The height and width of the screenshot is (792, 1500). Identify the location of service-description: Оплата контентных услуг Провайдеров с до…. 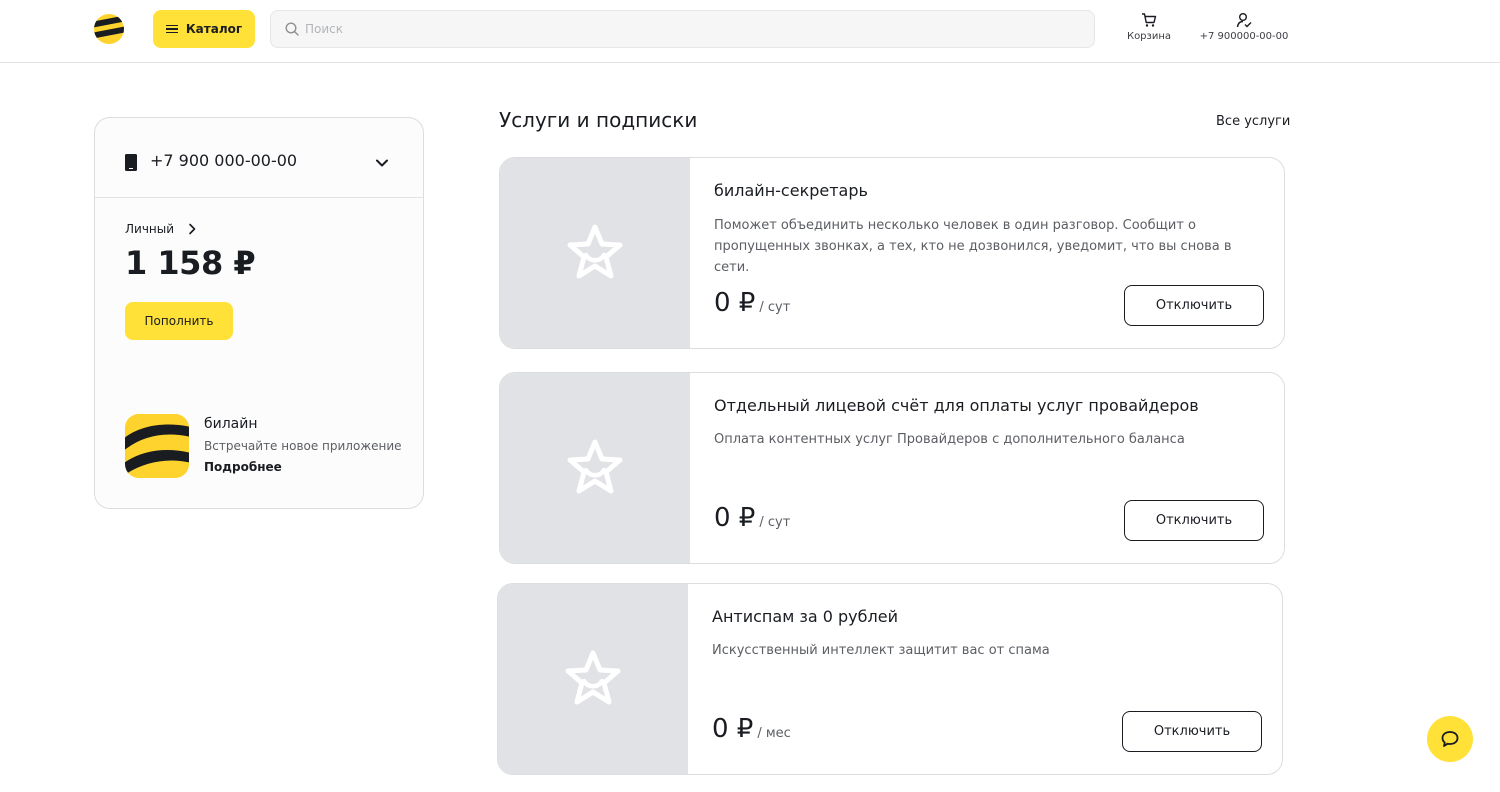
(949, 439).